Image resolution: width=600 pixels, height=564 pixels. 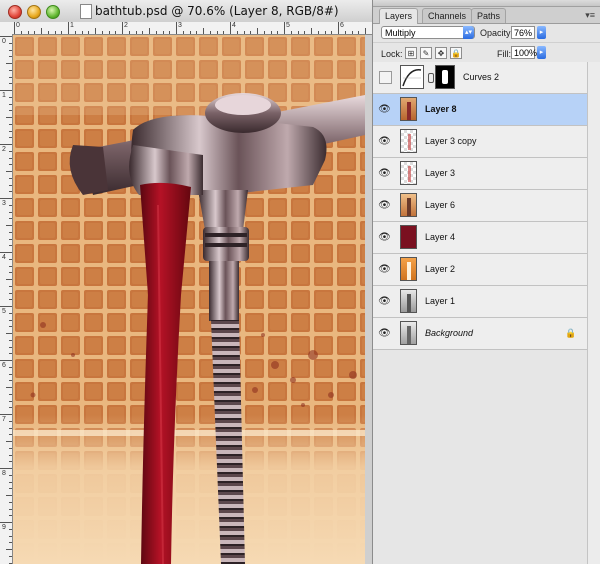 I want to click on layer-row-layer-8: 👁 Layer 8, so click(x=480, y=110).